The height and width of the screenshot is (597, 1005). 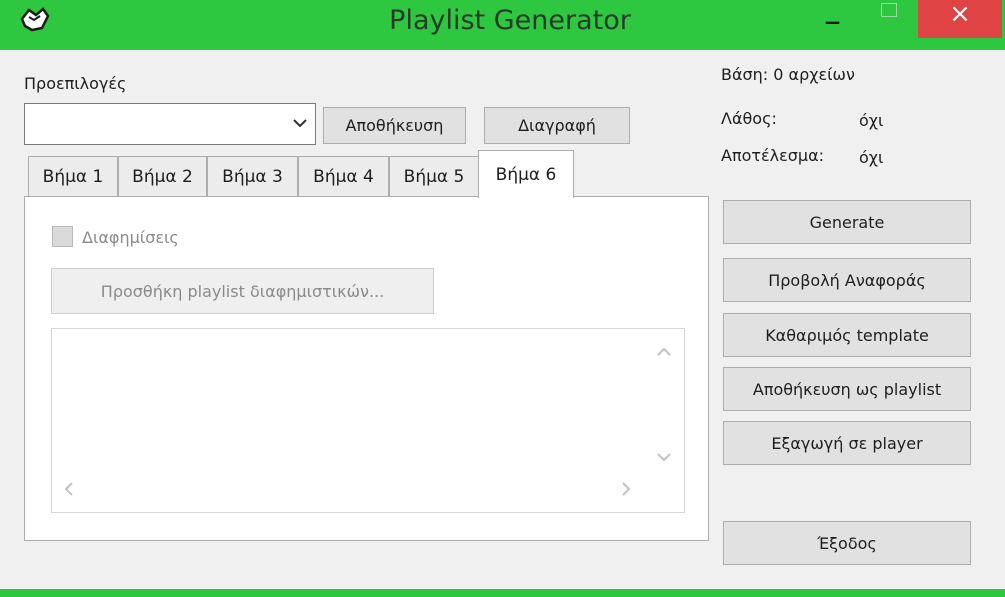 What do you see at coordinates (502, 593) in the screenshot?
I see `window-bottom-border` at bounding box center [502, 593].